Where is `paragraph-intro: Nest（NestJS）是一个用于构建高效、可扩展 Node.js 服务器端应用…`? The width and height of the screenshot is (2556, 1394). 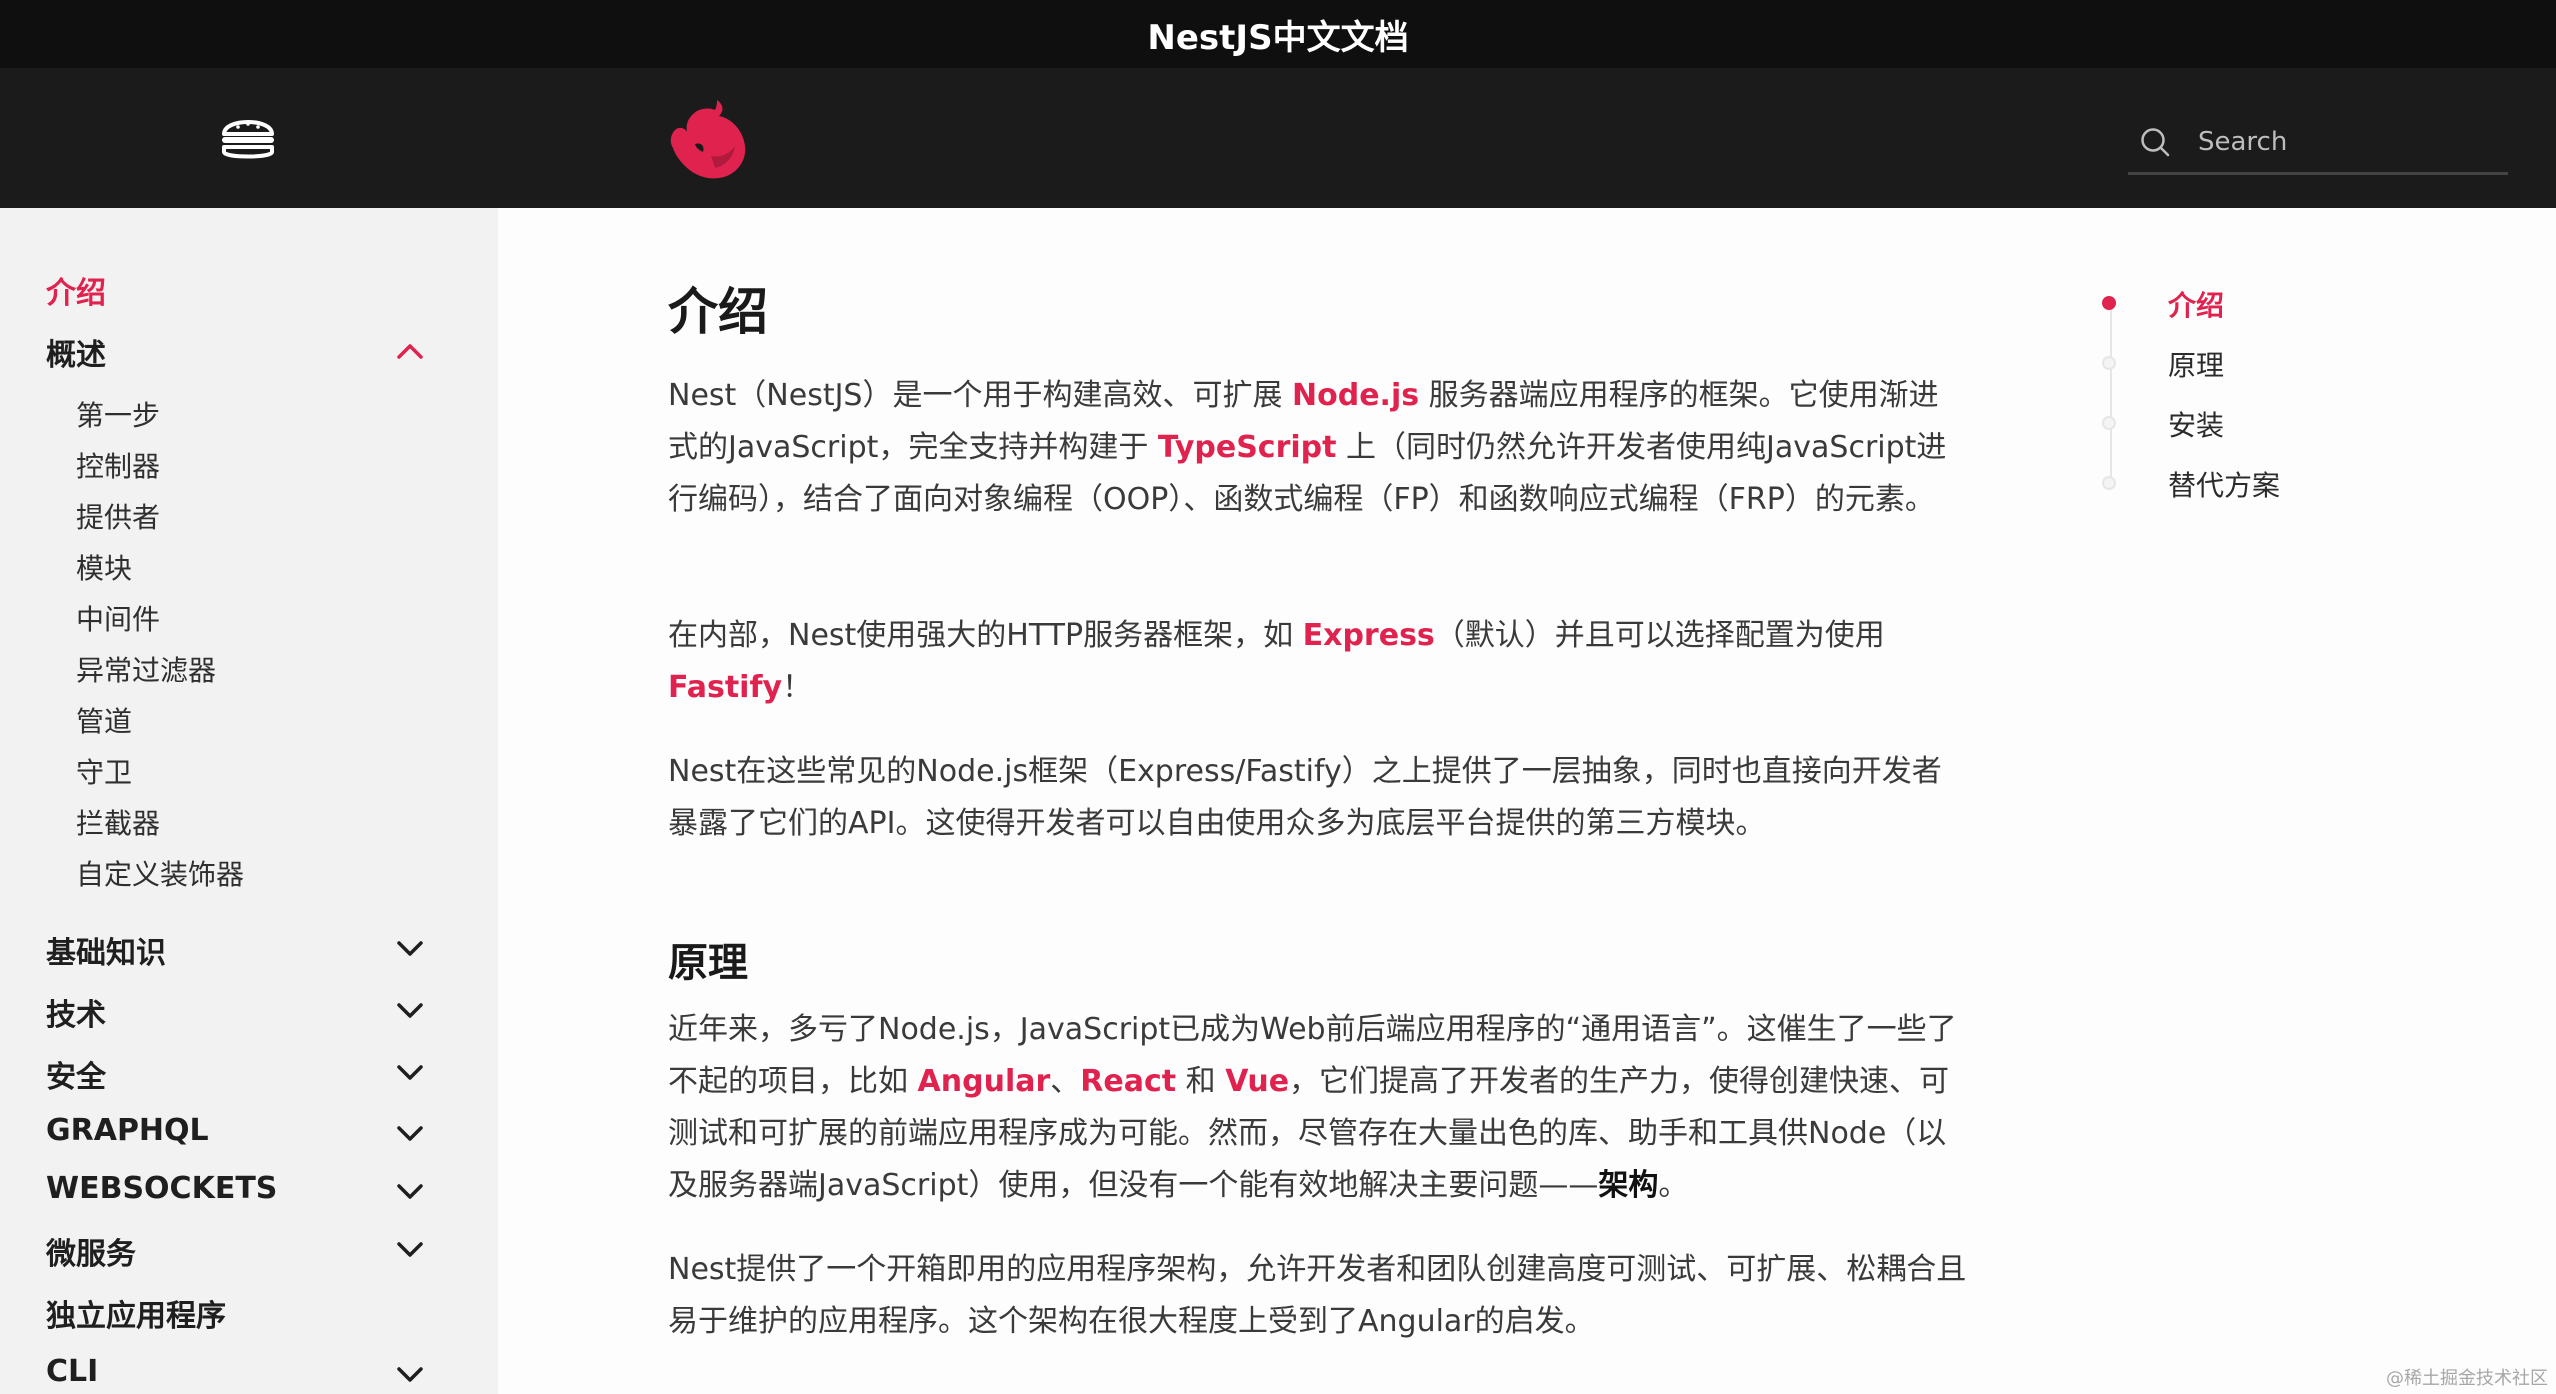 paragraph-intro: Nest（NestJS）是一个用于构建高效、可扩展 Node.js 服务器端应用… is located at coordinates (1318, 448).